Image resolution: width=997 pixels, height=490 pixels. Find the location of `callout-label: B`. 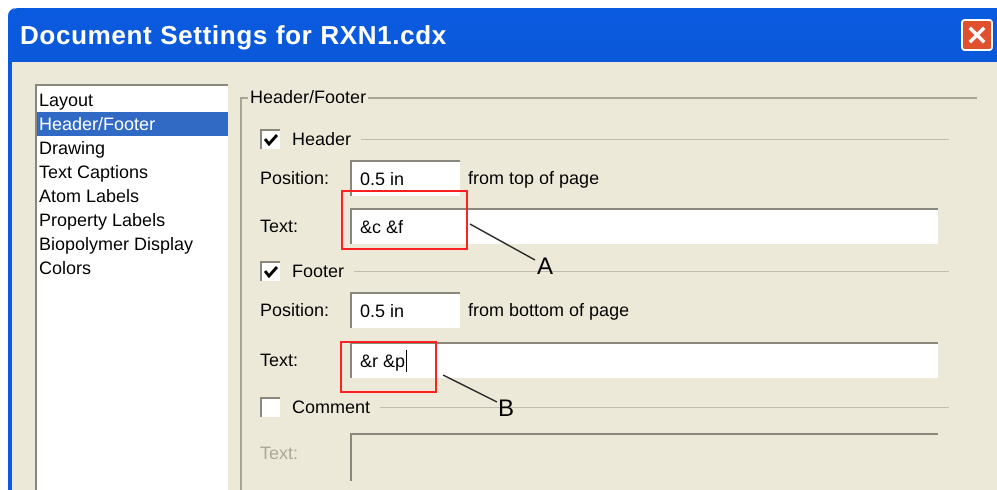

callout-label: B is located at coordinates (506, 409).